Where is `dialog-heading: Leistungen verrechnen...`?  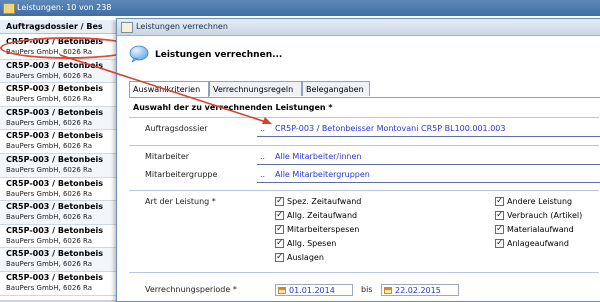 dialog-heading: Leistungen verrechnen... is located at coordinates (219, 55).